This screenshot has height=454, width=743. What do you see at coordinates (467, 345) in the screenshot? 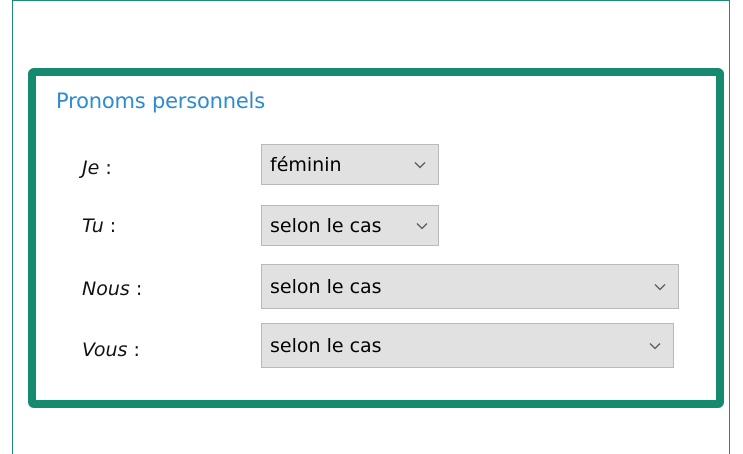
I see `select-vous: selon le cas` at bounding box center [467, 345].